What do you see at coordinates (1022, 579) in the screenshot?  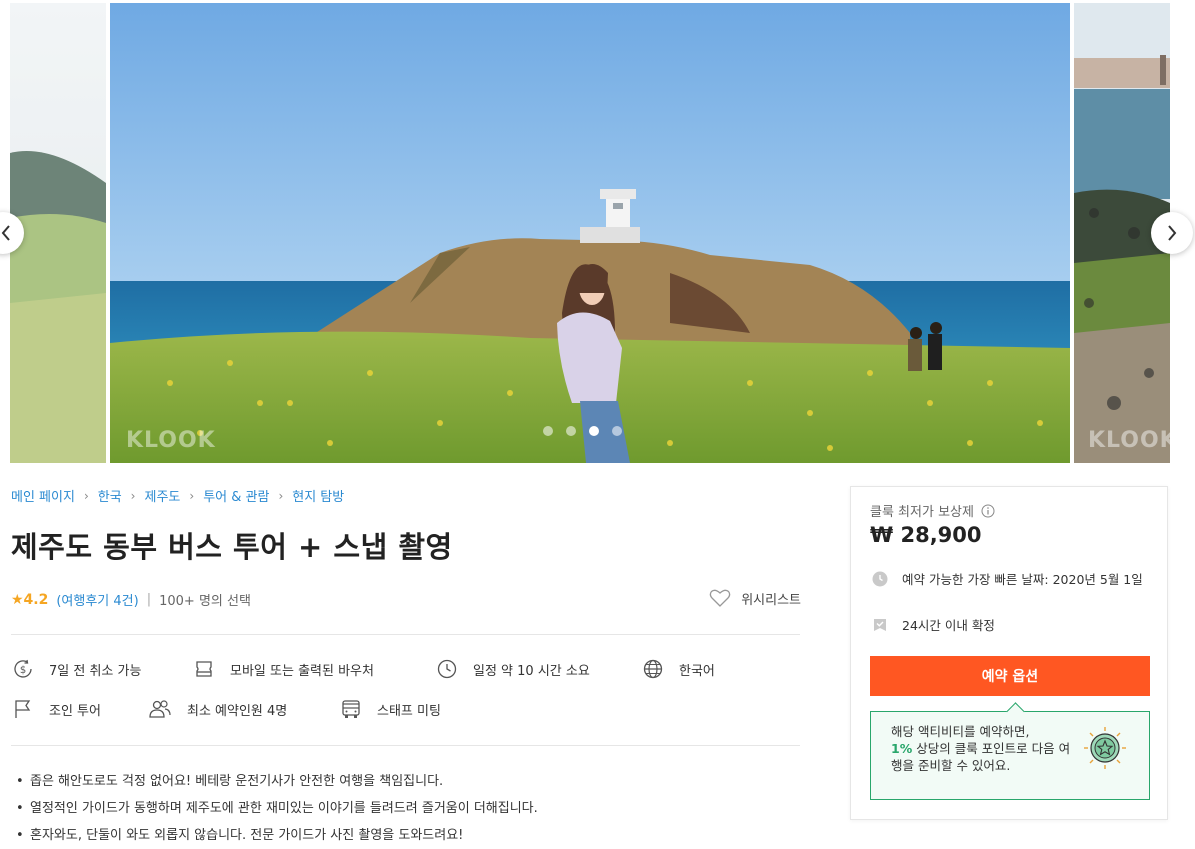 I see `earliest-date-text: 예약 가능한 가장 빠른 날짜: 2020년 5월 1일` at bounding box center [1022, 579].